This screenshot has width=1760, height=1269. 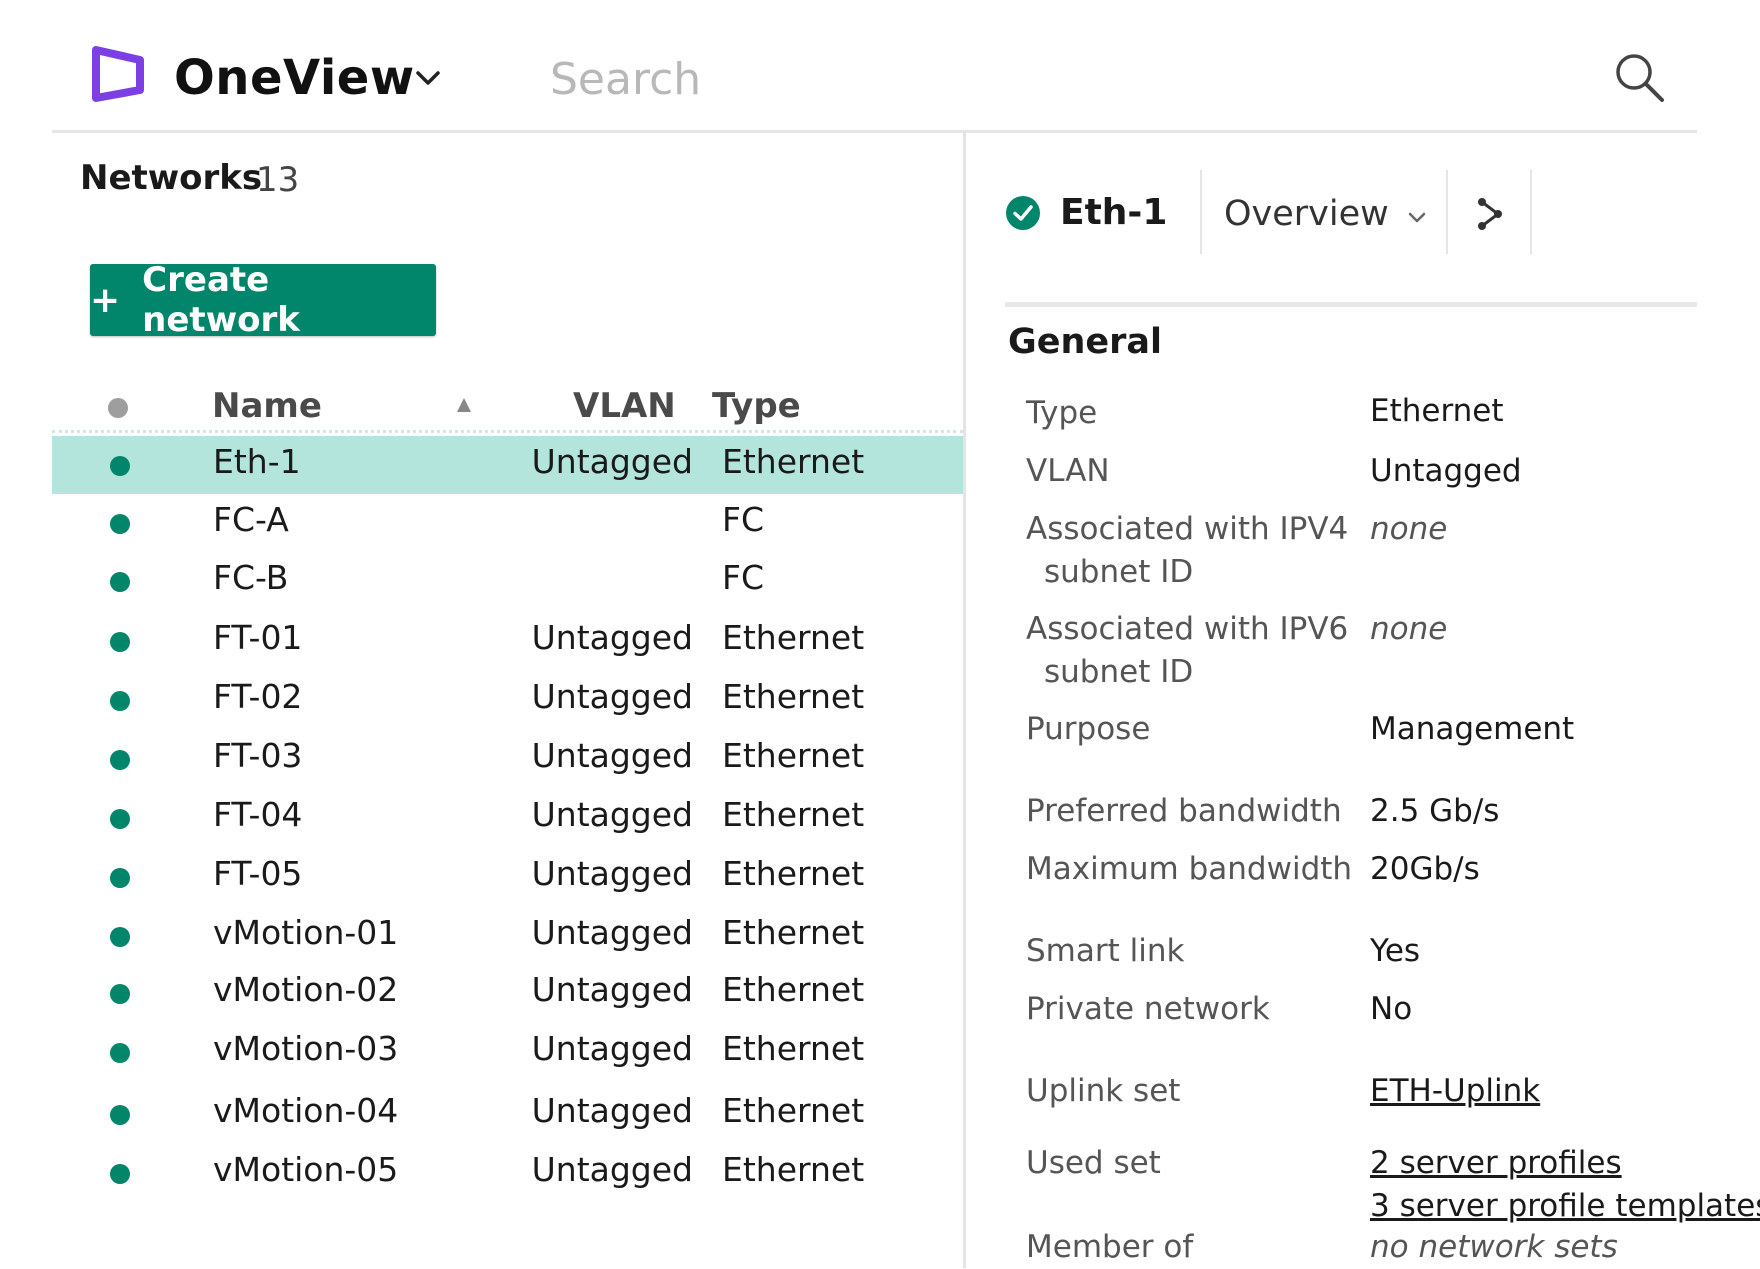 I want to click on uplink-set-link: ETH-Uplink, so click(x=1455, y=1091).